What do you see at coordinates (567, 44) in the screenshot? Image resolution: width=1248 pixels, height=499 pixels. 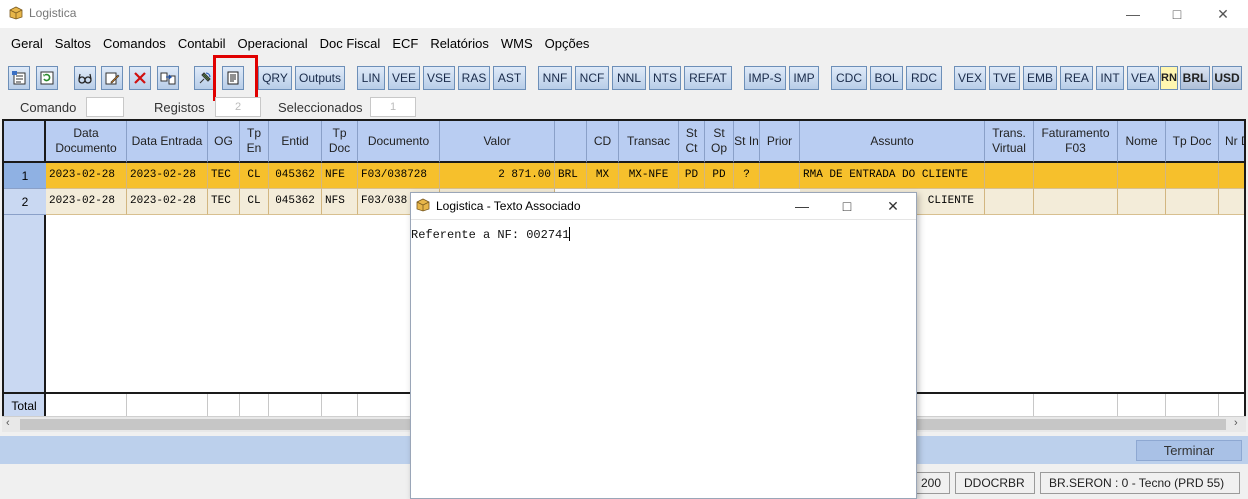 I see `menu-opcoes: Opções` at bounding box center [567, 44].